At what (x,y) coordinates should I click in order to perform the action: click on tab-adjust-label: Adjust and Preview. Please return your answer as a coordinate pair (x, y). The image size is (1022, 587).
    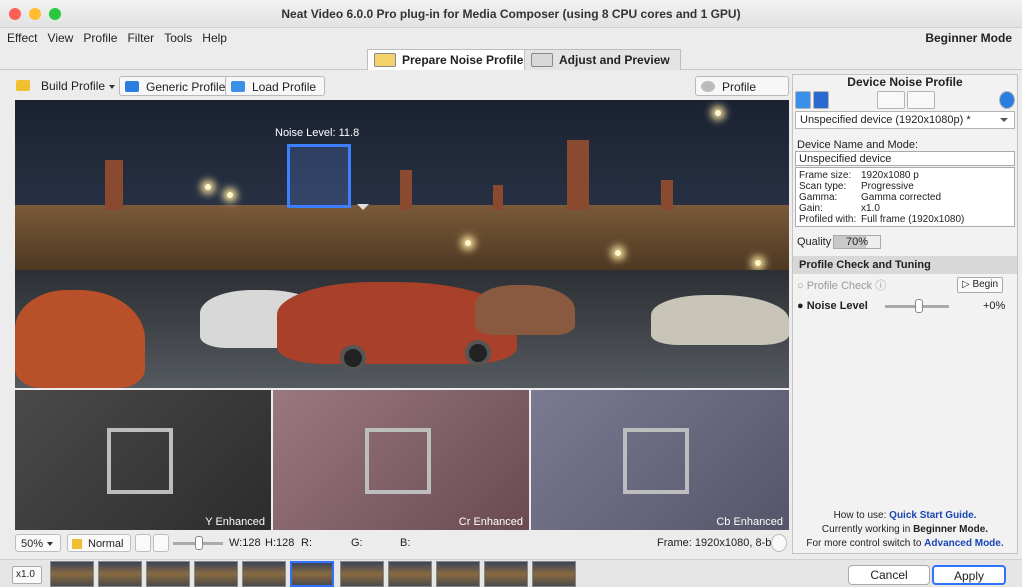
    Looking at the image, I should click on (614, 60).